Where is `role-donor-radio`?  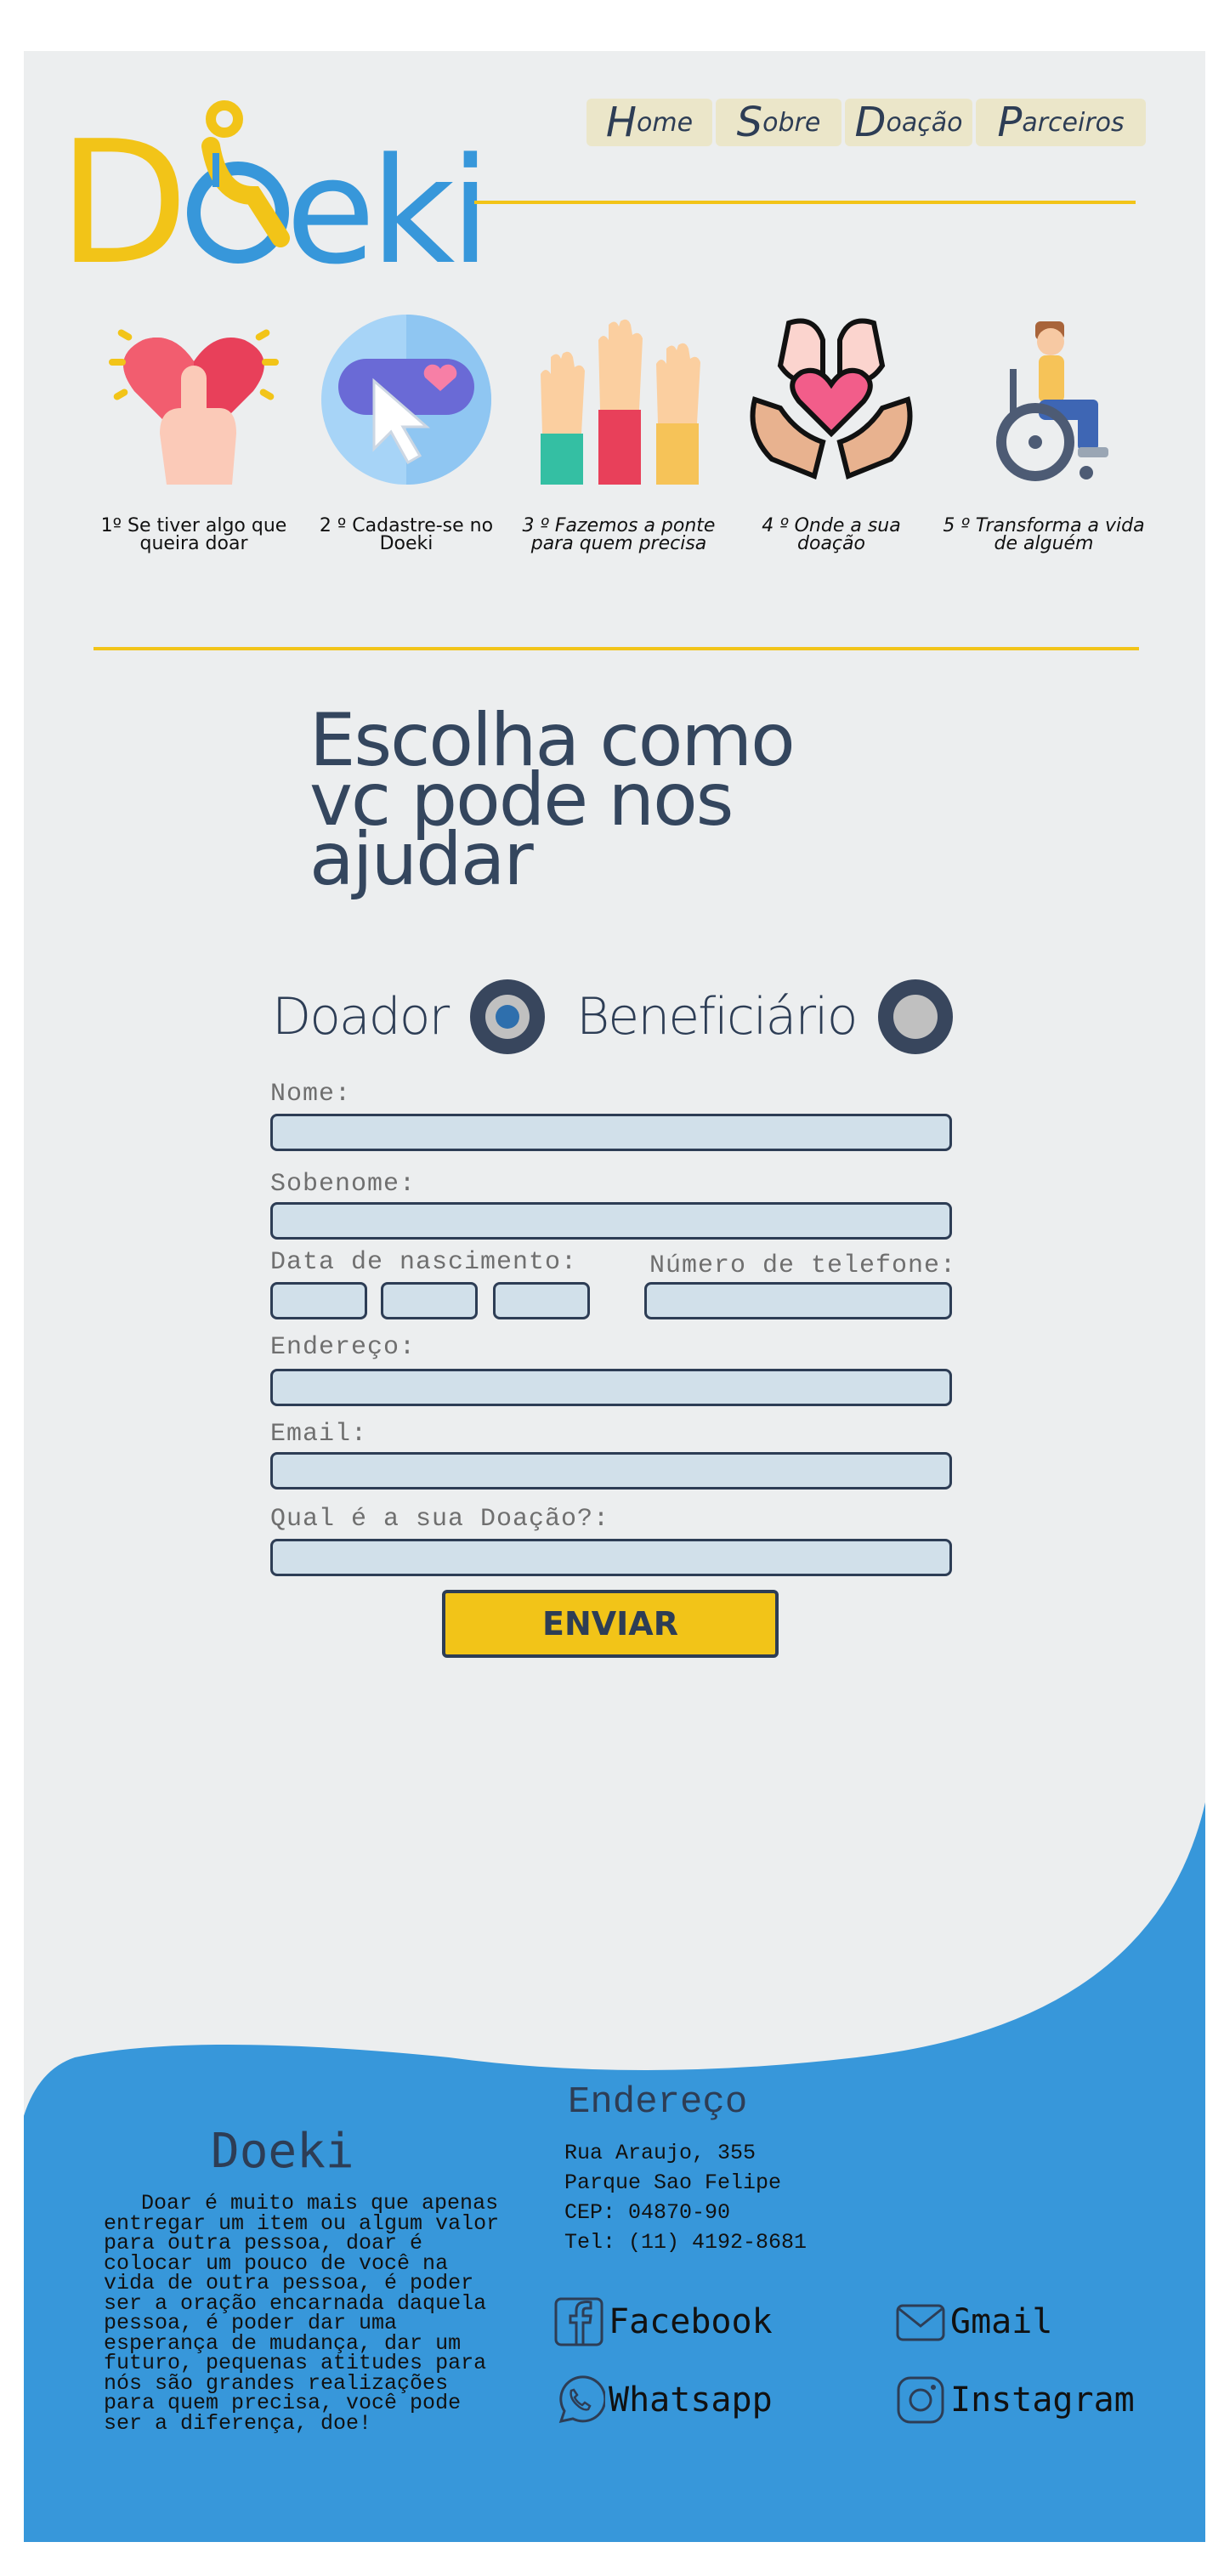 role-donor-radio is located at coordinates (508, 1017).